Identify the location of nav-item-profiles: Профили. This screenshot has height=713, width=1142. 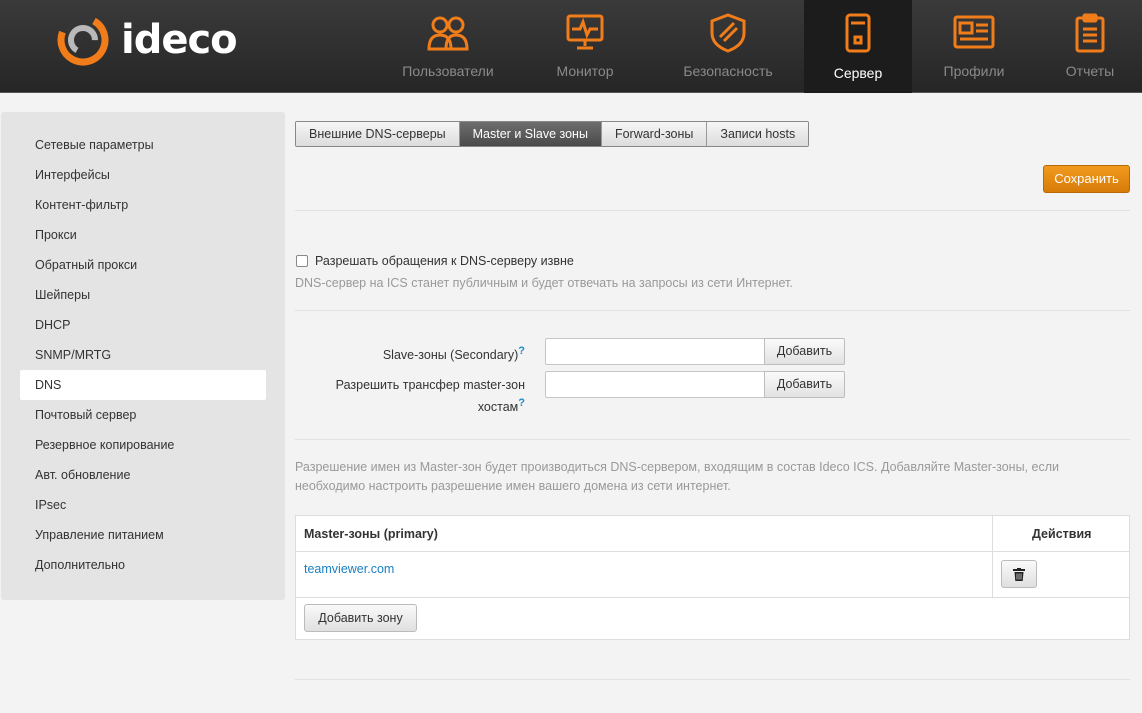
(974, 46).